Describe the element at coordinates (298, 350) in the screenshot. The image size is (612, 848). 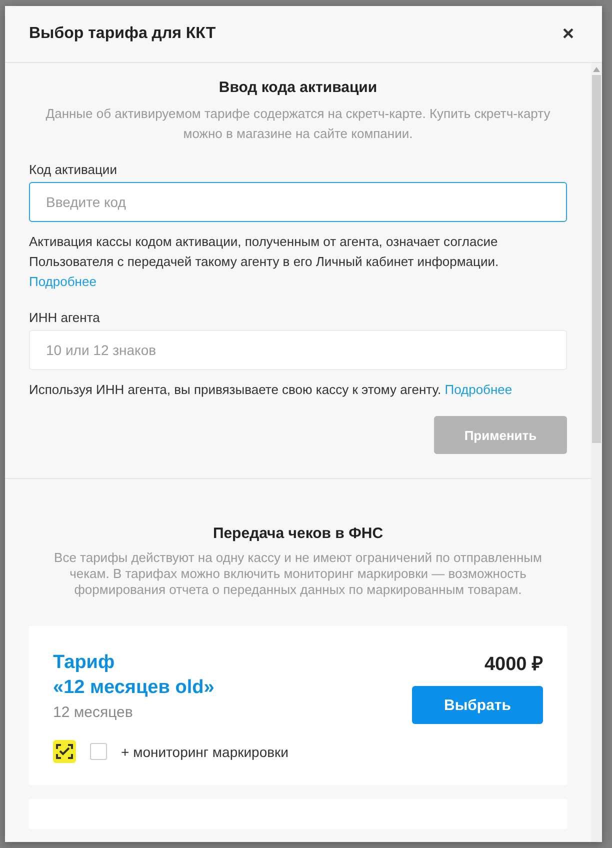
I see `agent-inn-field: 10 или 12 знаков` at that location.